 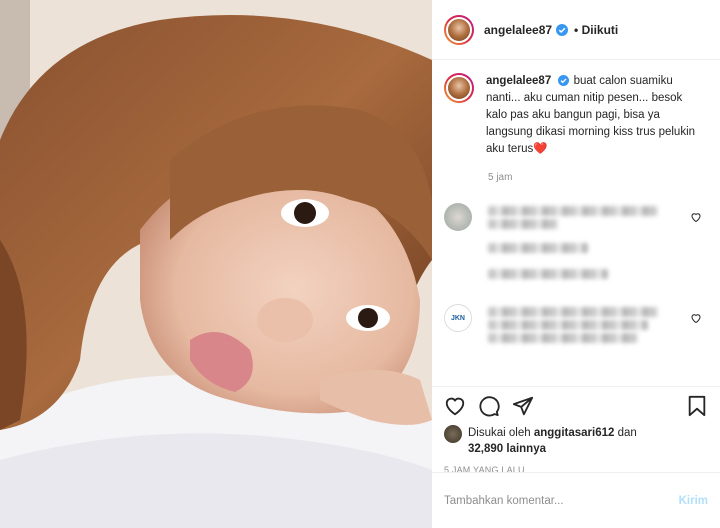 I want to click on comment-avatar: JKN, so click(x=458, y=318).